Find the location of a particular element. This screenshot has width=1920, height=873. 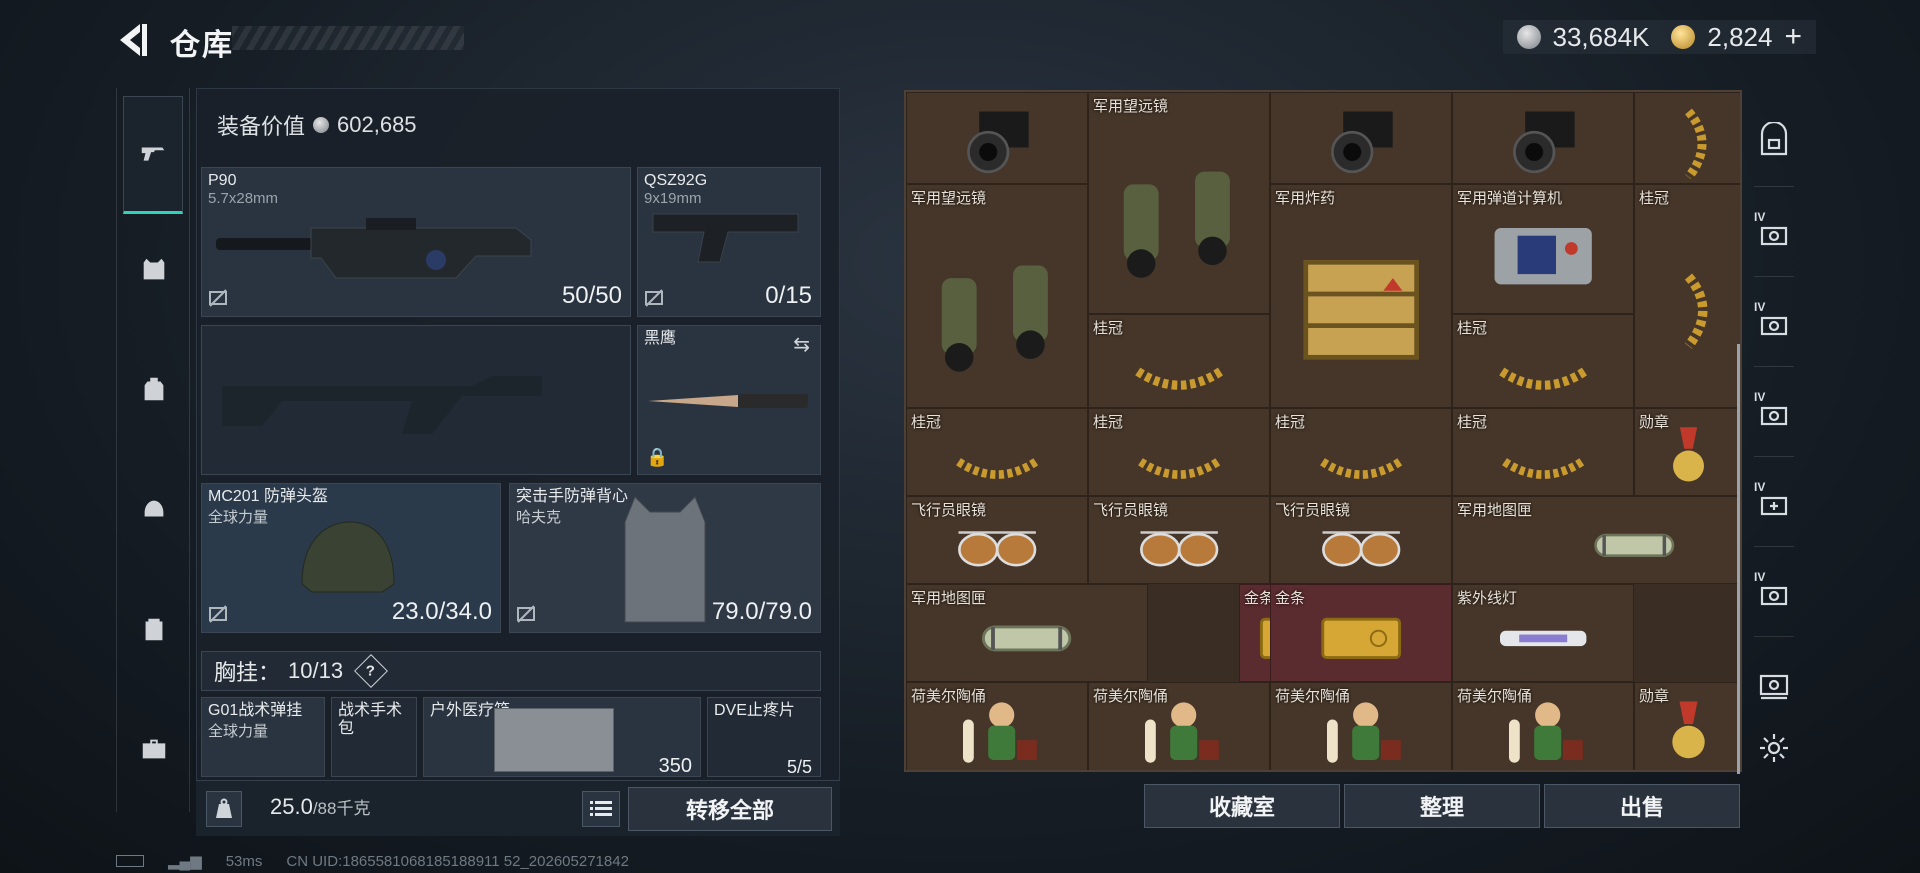

swap-icon: ⇆ is located at coordinates (801, 344).